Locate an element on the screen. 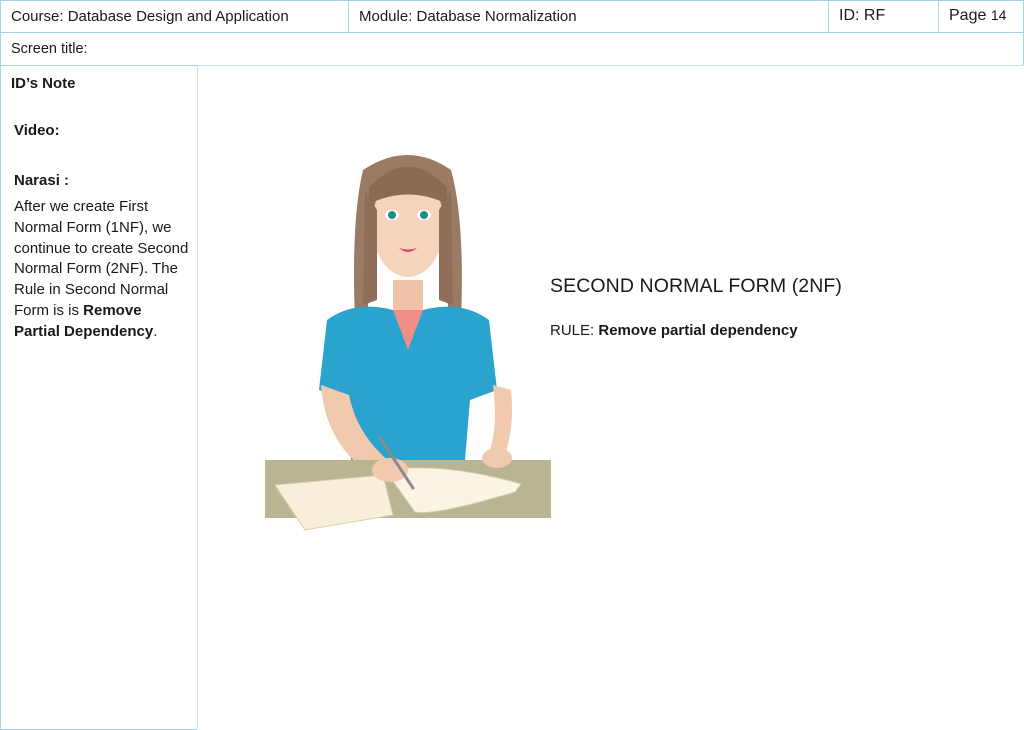 The height and width of the screenshot is (730, 1024). page-cell: Page 14 is located at coordinates (981, 16).